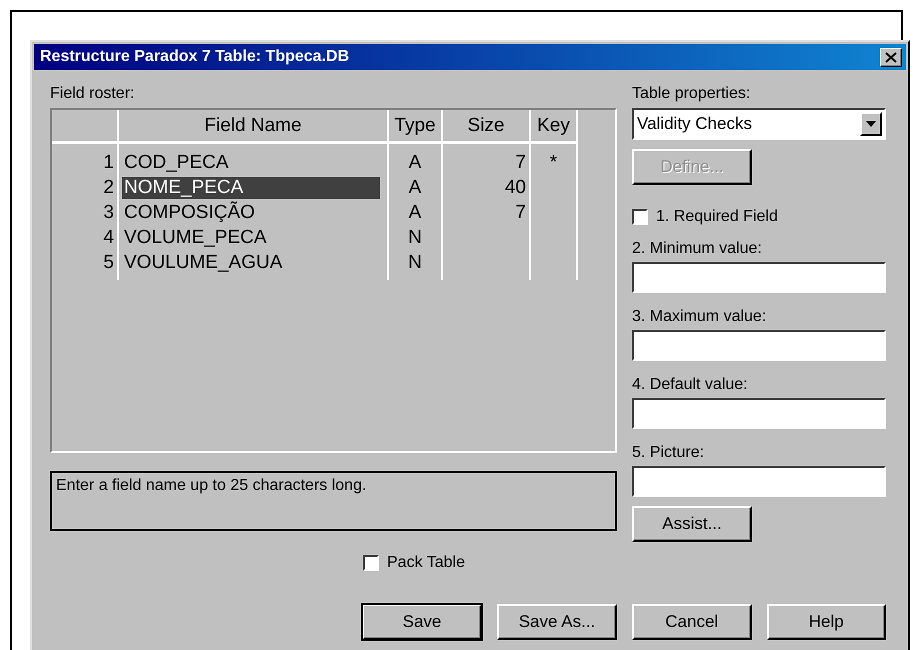  Describe the element at coordinates (251, 187) in the screenshot. I see `field-name-cell: NOME_PECA` at that location.